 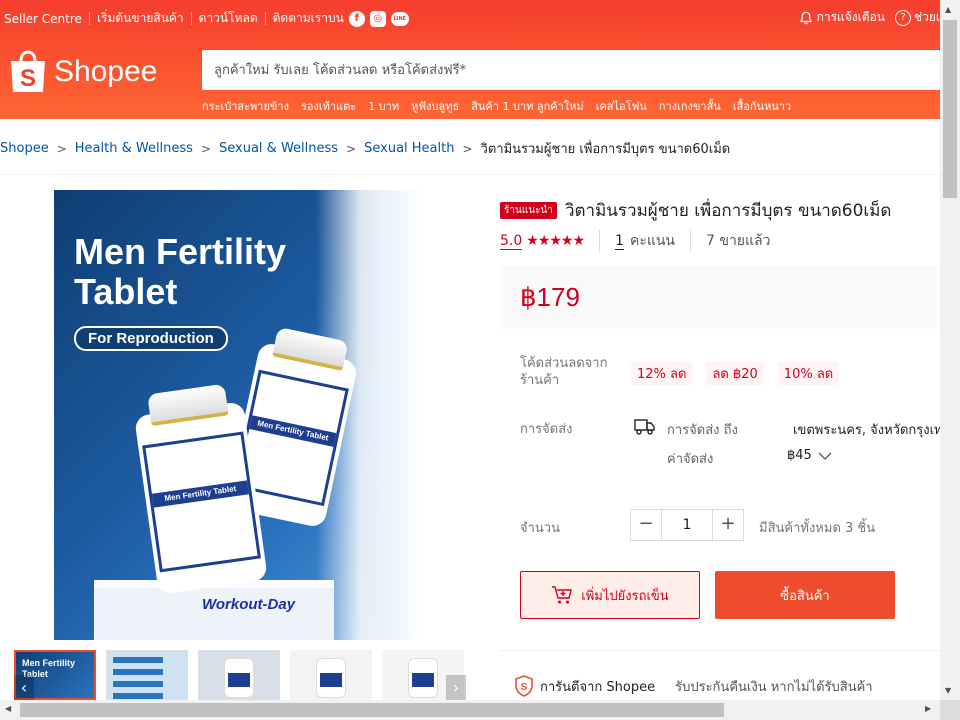 I want to click on shipping-fee: ฿45, so click(x=809, y=455).